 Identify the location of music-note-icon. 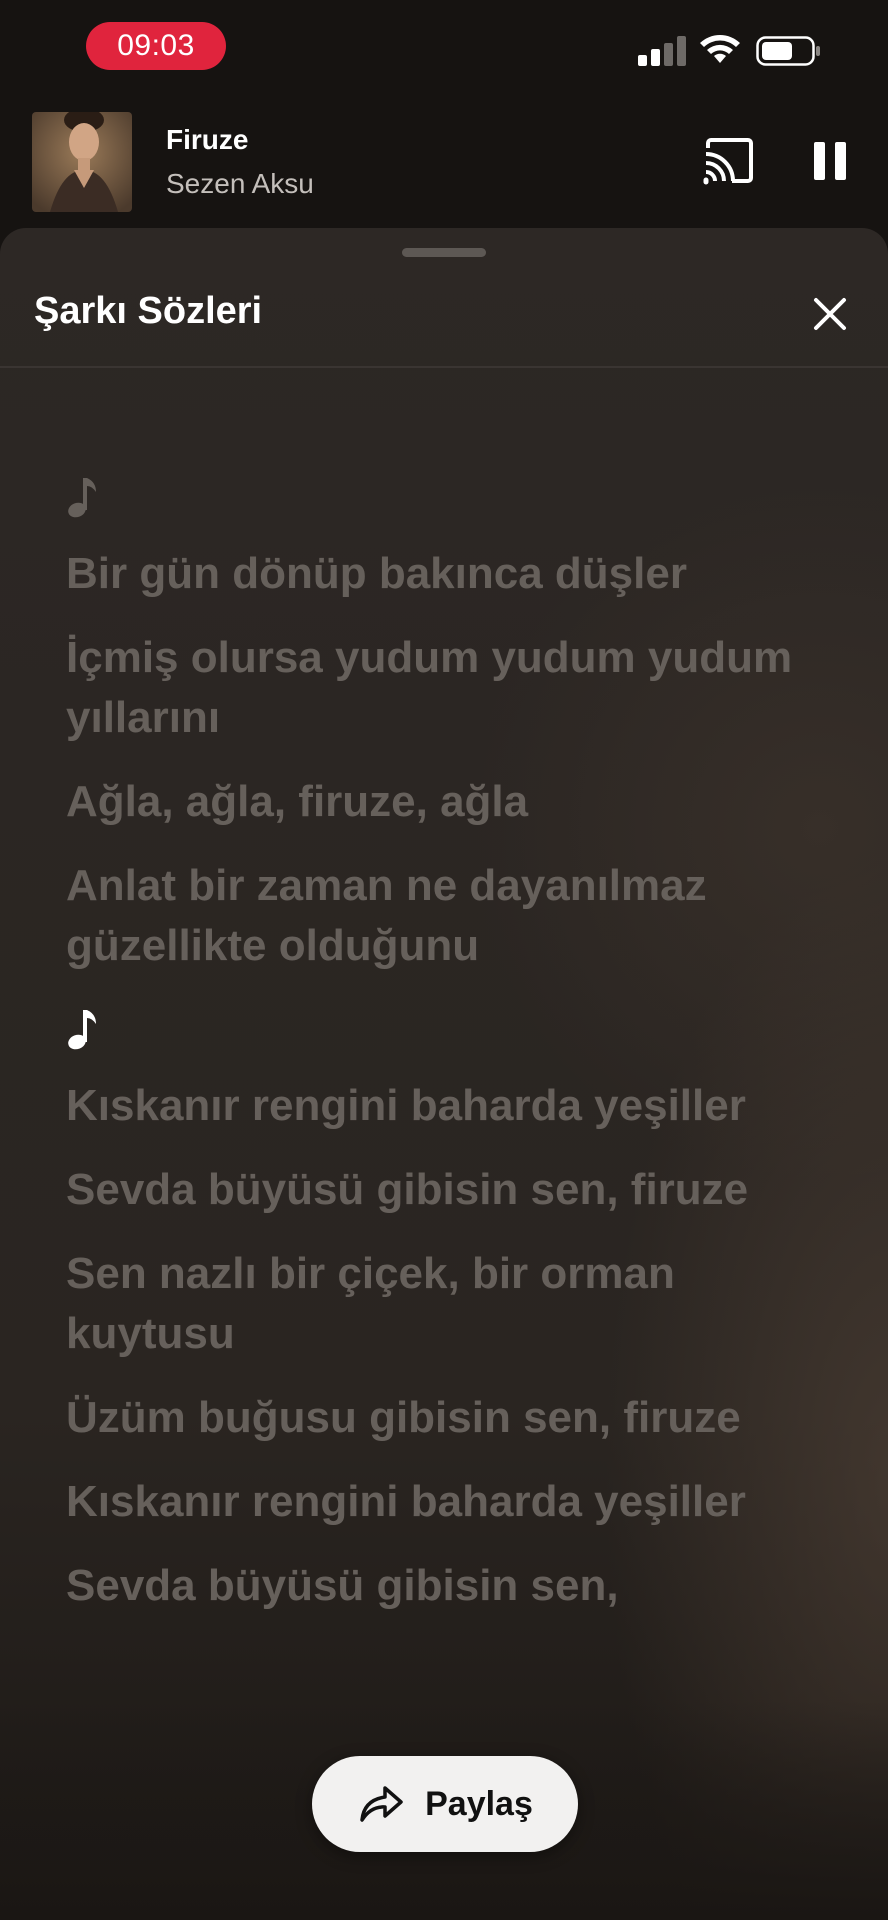
(82, 498).